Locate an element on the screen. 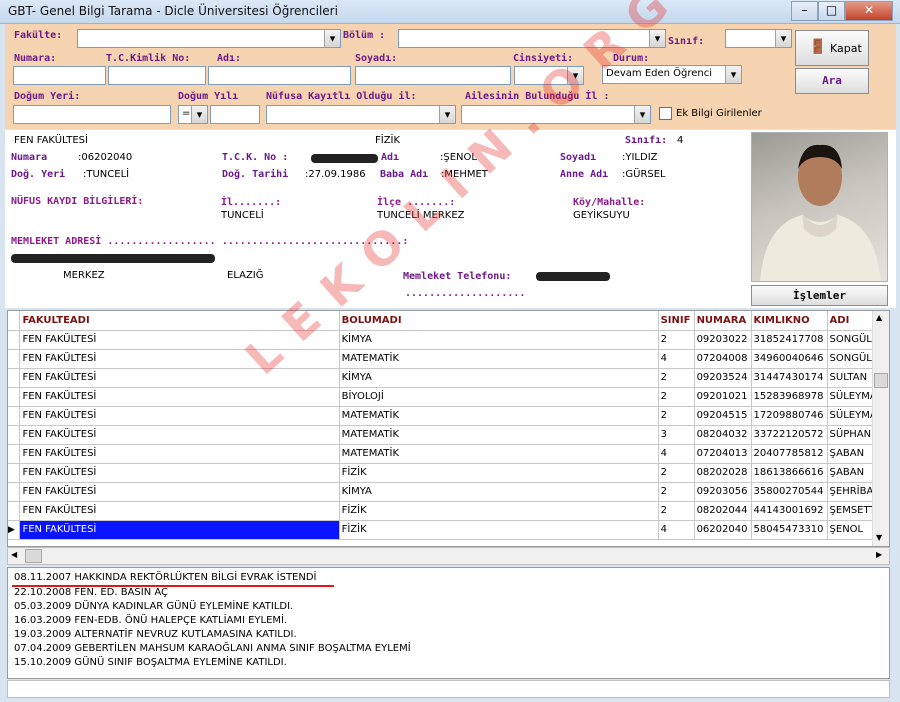 The image size is (900, 702). cell-numara: 09203022 is located at coordinates (723, 340).